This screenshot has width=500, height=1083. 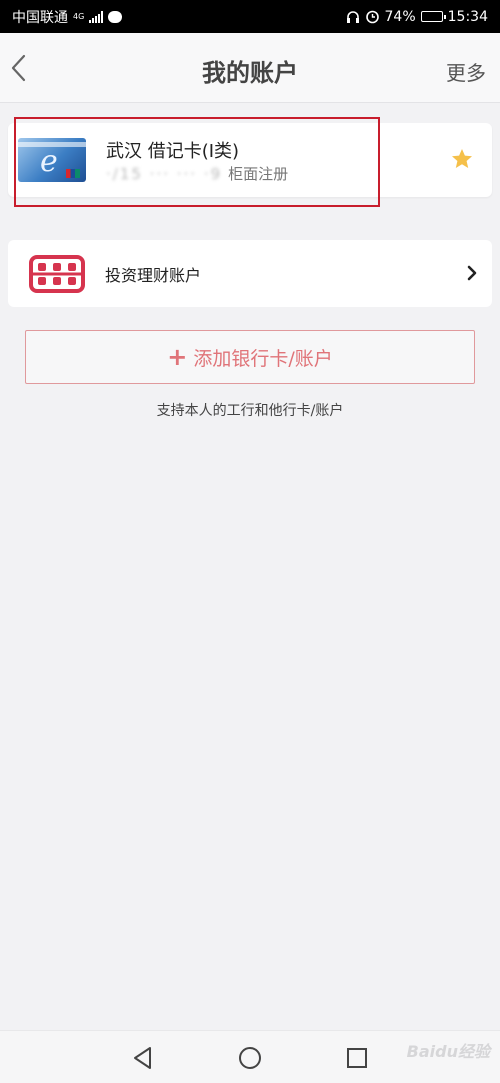 I want to click on card-thumbnail: e, so click(x=52, y=160).